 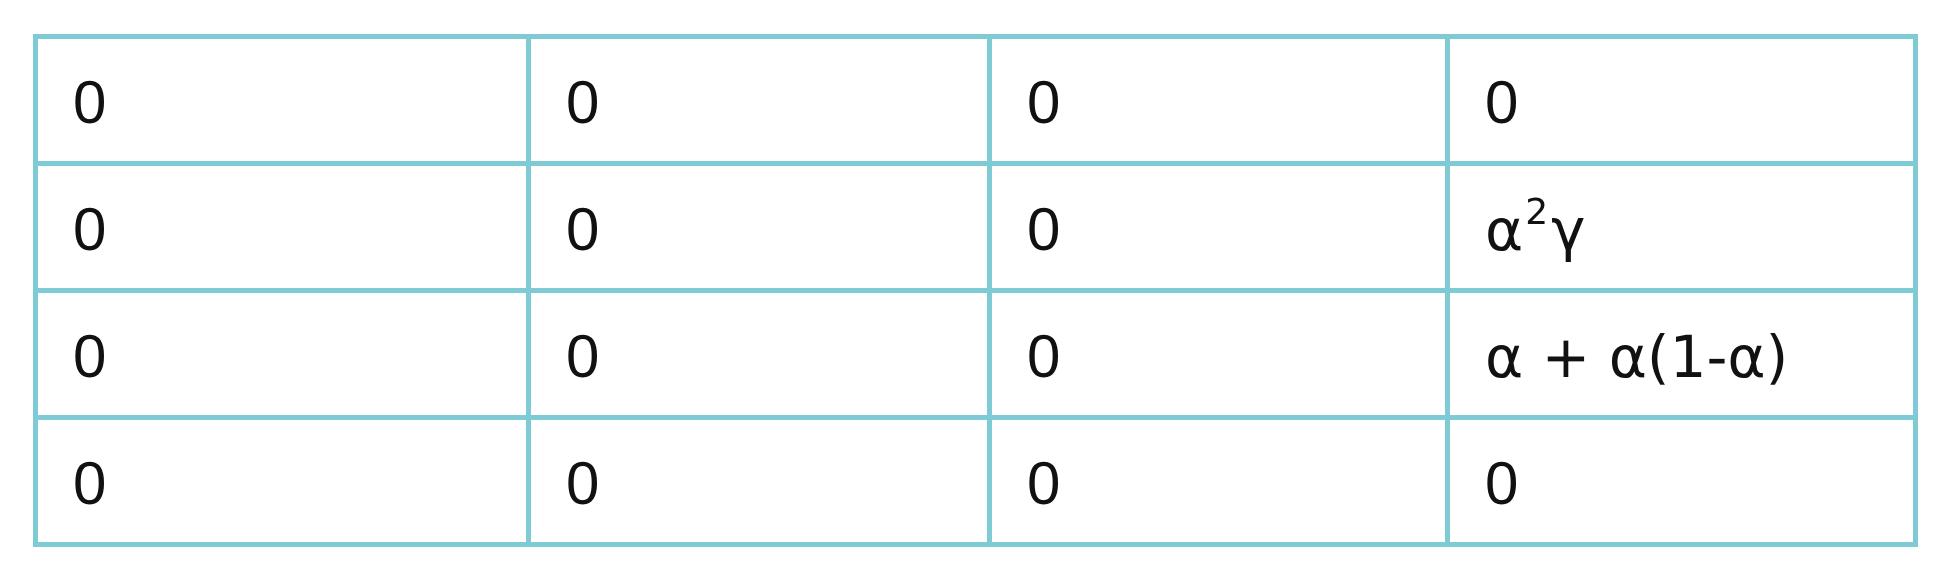 I want to click on alpha-expression: α + α(1-α), so click(x=1637, y=357).